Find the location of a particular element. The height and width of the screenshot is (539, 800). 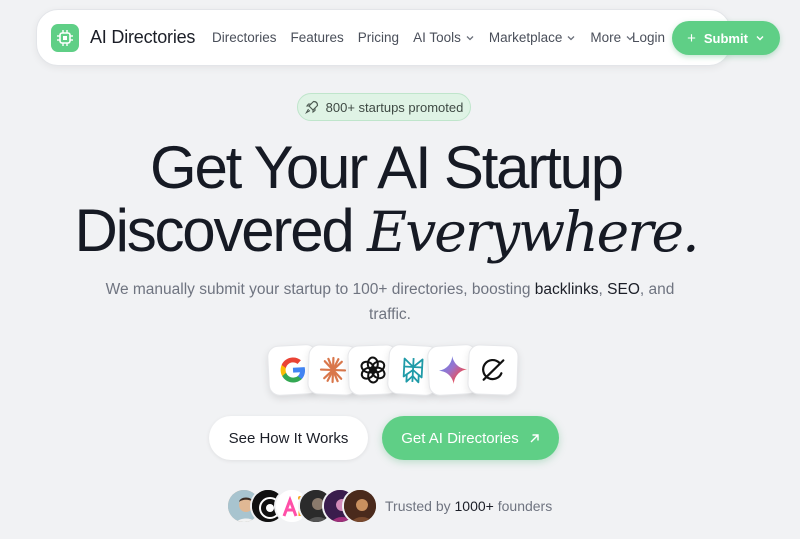

login-link: Login is located at coordinates (648, 37).